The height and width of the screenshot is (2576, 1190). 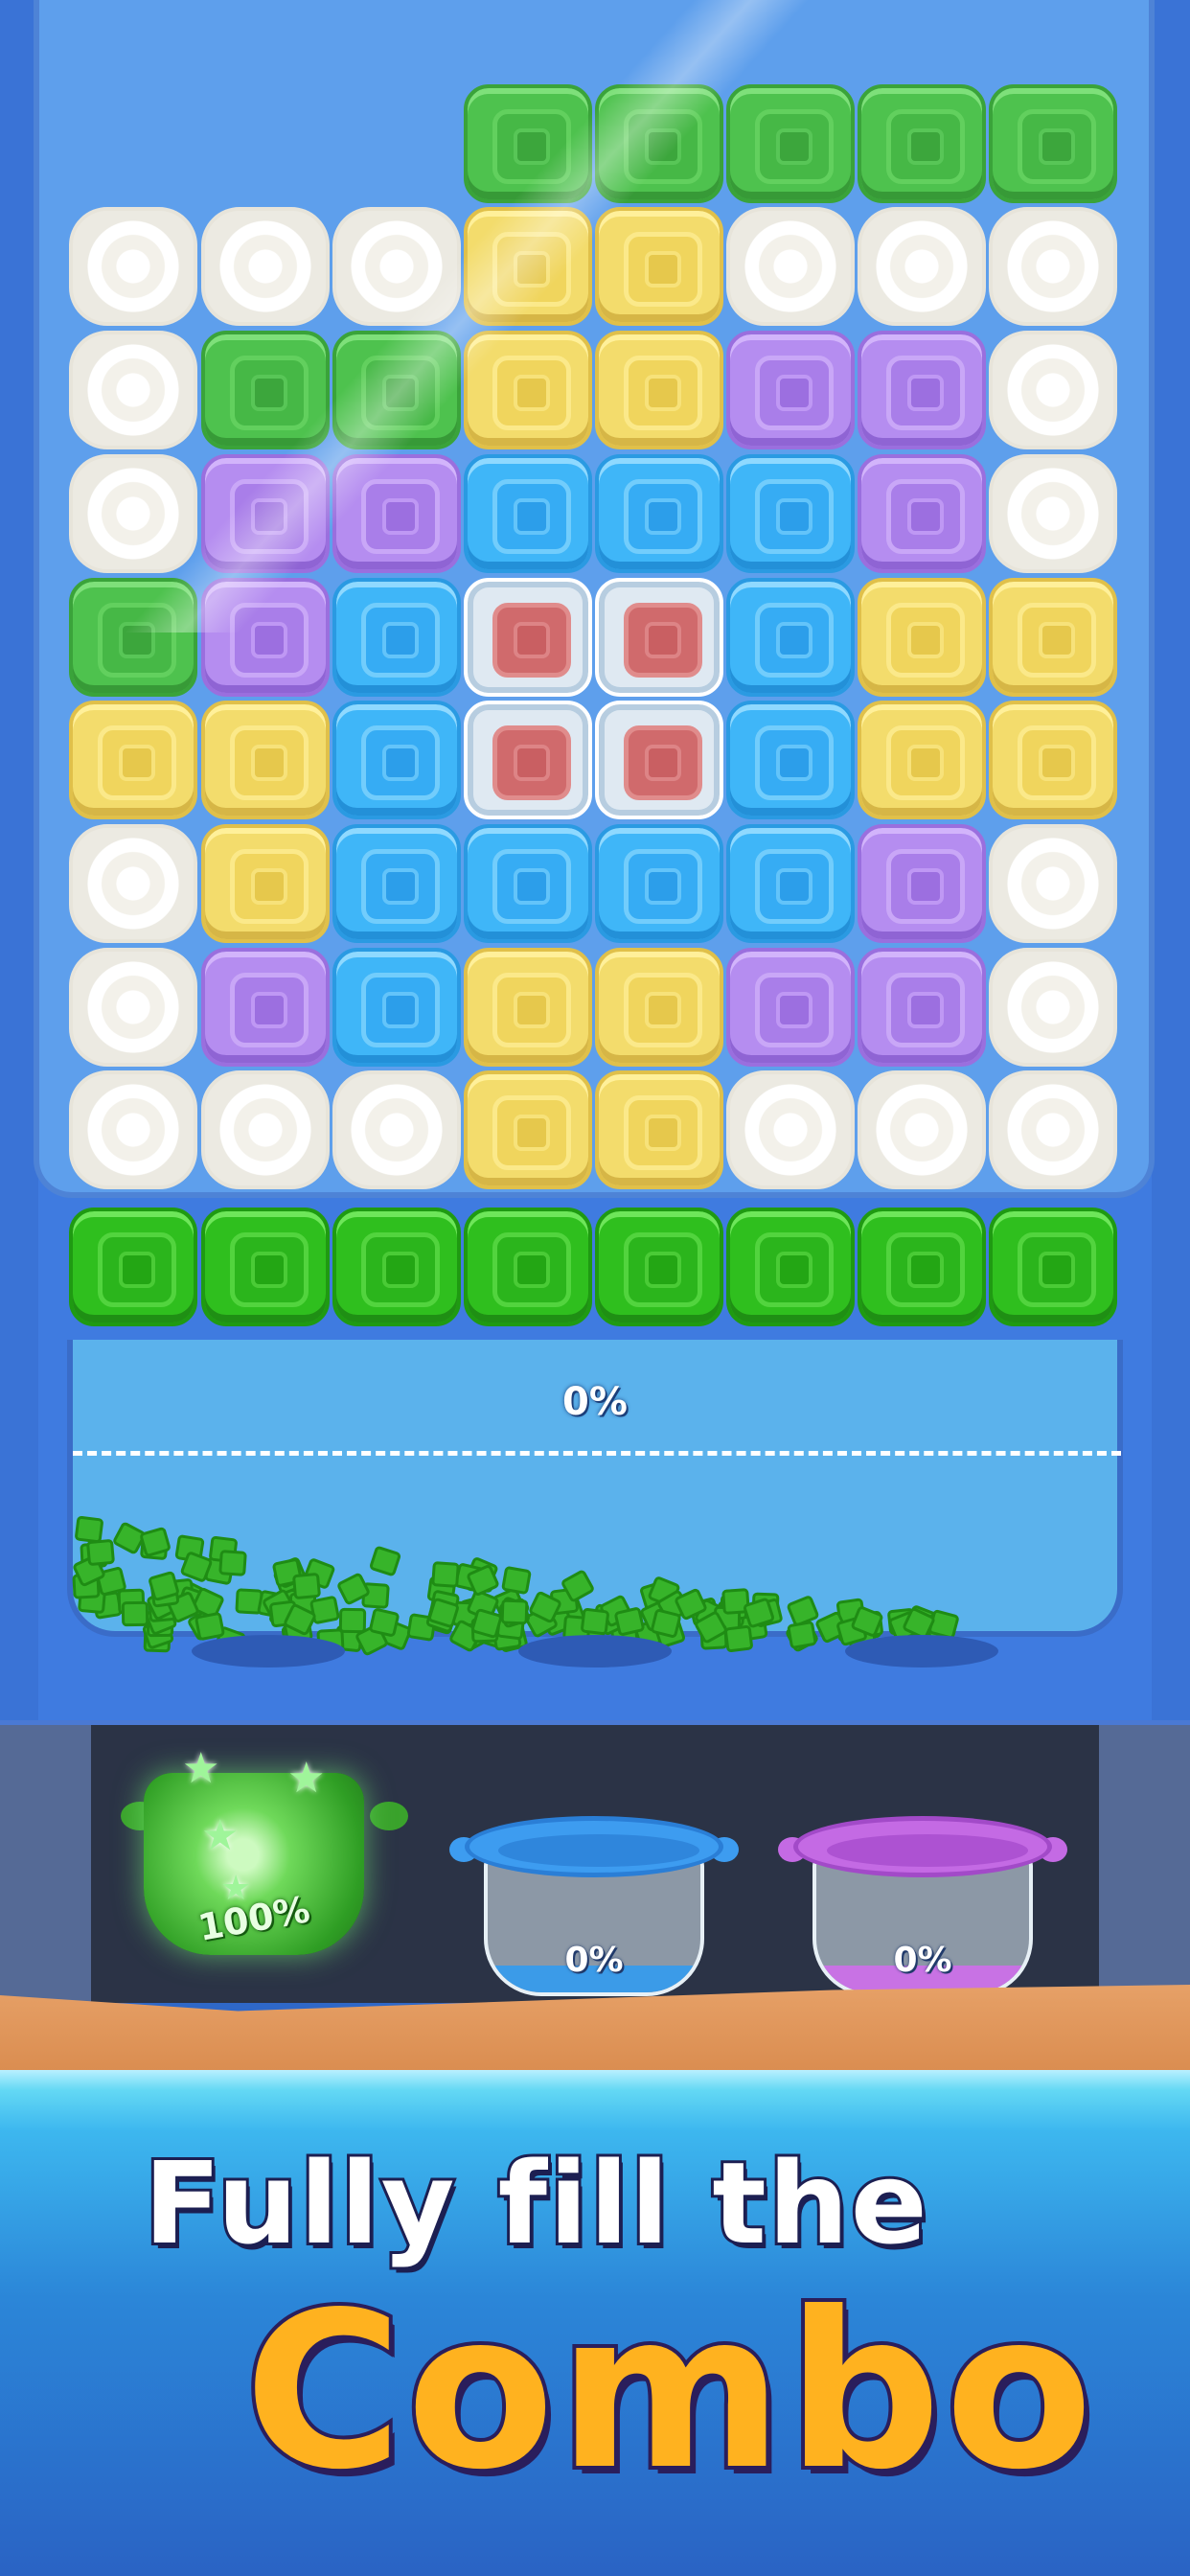 I want to click on promo-line-2: Combo, so click(x=669, y=2392).